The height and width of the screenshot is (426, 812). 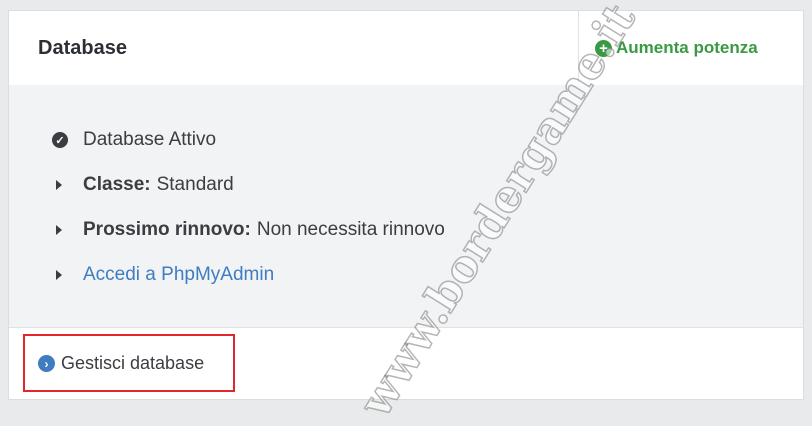 I want to click on card-title: Database, so click(x=82, y=48).